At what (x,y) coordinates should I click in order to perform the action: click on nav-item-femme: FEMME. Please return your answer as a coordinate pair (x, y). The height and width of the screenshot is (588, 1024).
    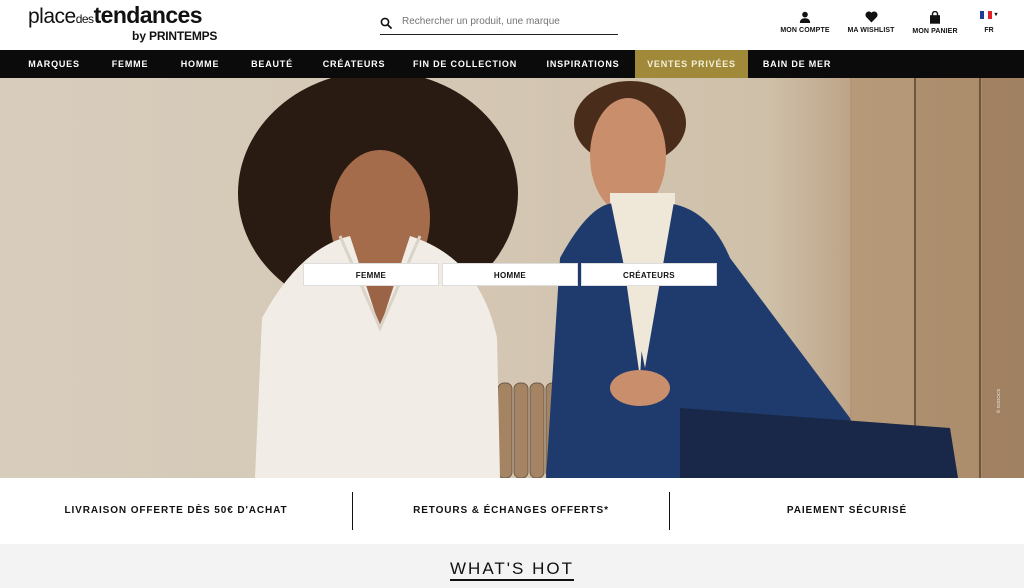
    Looking at the image, I should click on (130, 64).